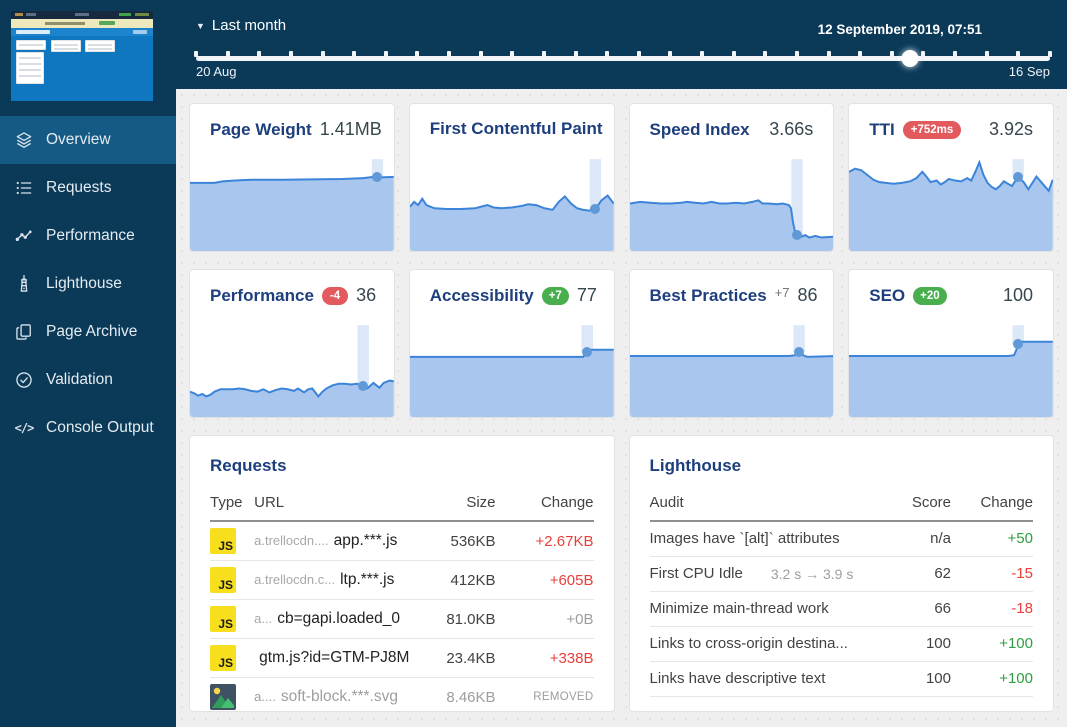 This screenshot has width=1067, height=727. What do you see at coordinates (24, 188) in the screenshot?
I see `list-icon` at bounding box center [24, 188].